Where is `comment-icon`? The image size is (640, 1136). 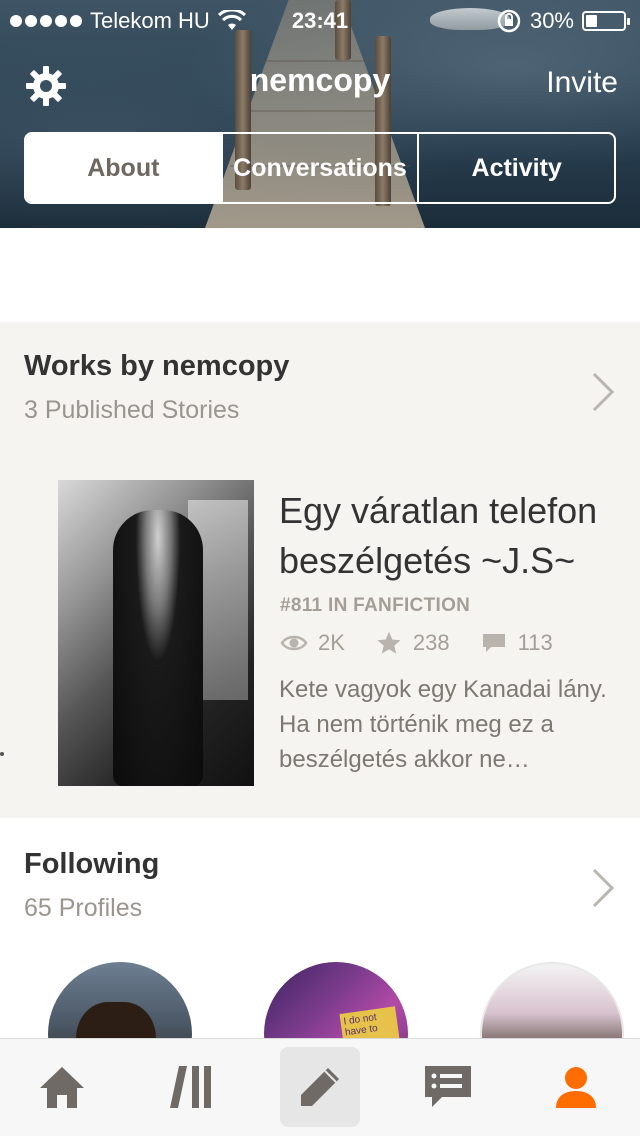
comment-icon is located at coordinates (493, 643).